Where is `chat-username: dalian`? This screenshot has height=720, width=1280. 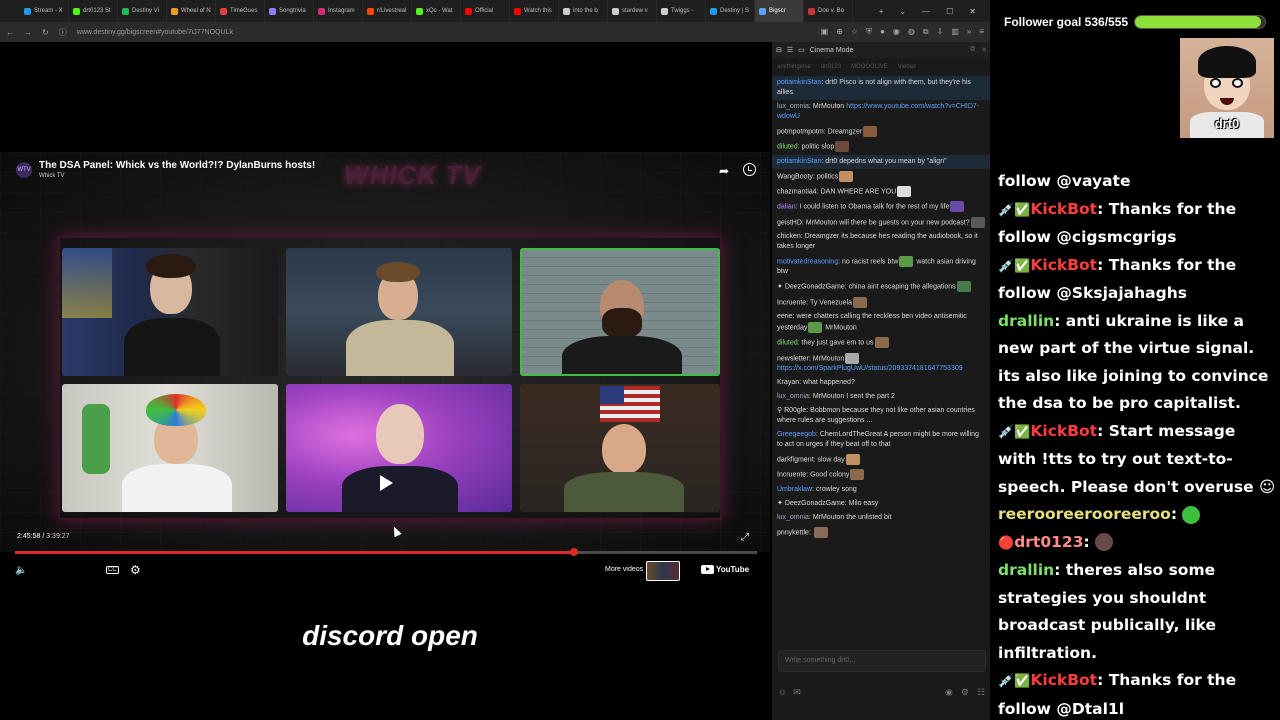 chat-username: dalian is located at coordinates (786, 207).